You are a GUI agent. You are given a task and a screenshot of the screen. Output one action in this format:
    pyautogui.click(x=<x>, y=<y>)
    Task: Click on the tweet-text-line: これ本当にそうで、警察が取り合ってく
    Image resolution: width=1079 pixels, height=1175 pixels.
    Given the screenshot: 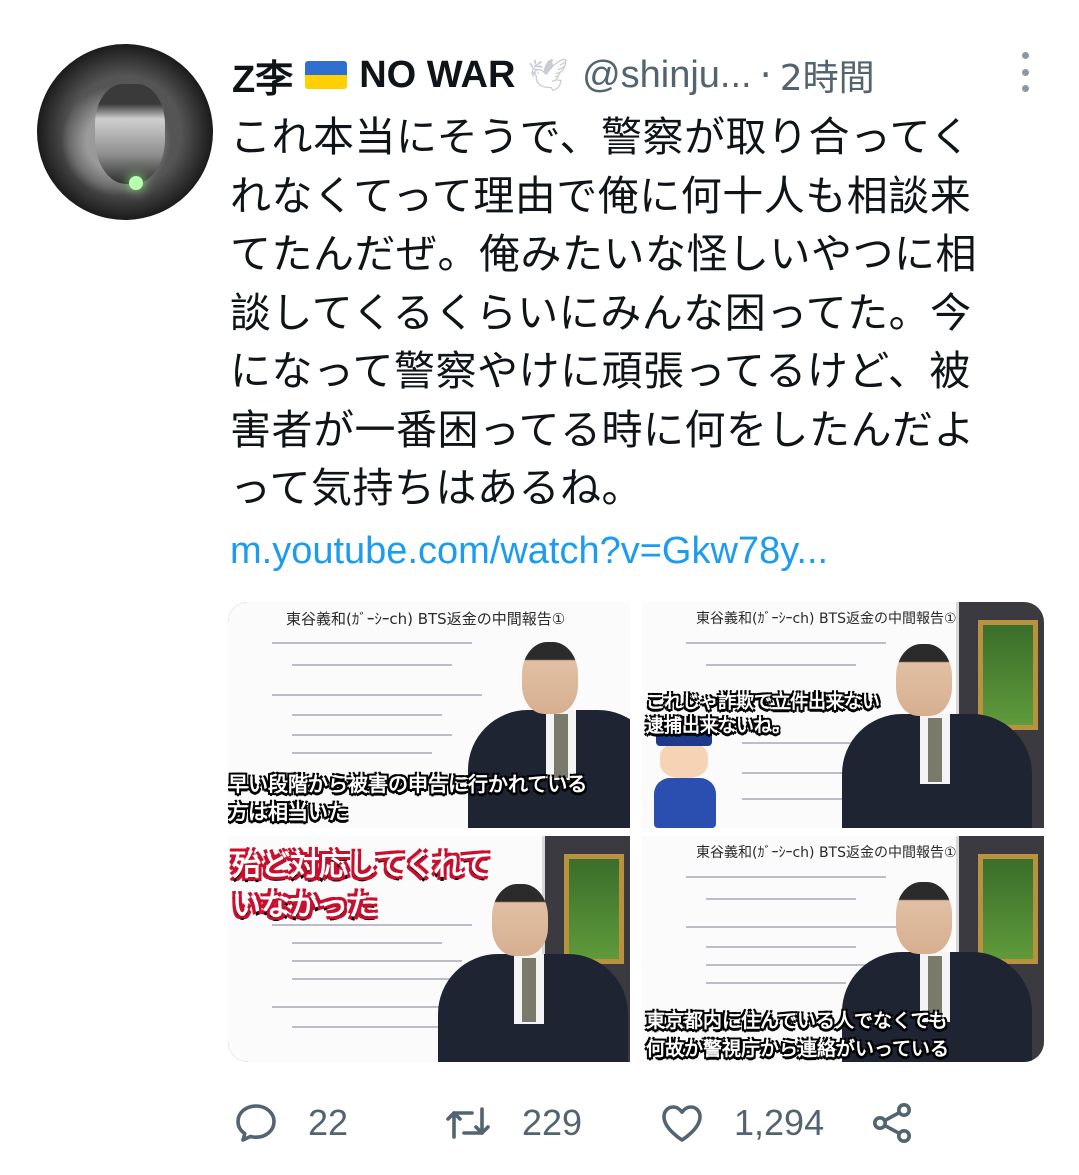 What is the action you would take?
    pyautogui.click(x=601, y=137)
    